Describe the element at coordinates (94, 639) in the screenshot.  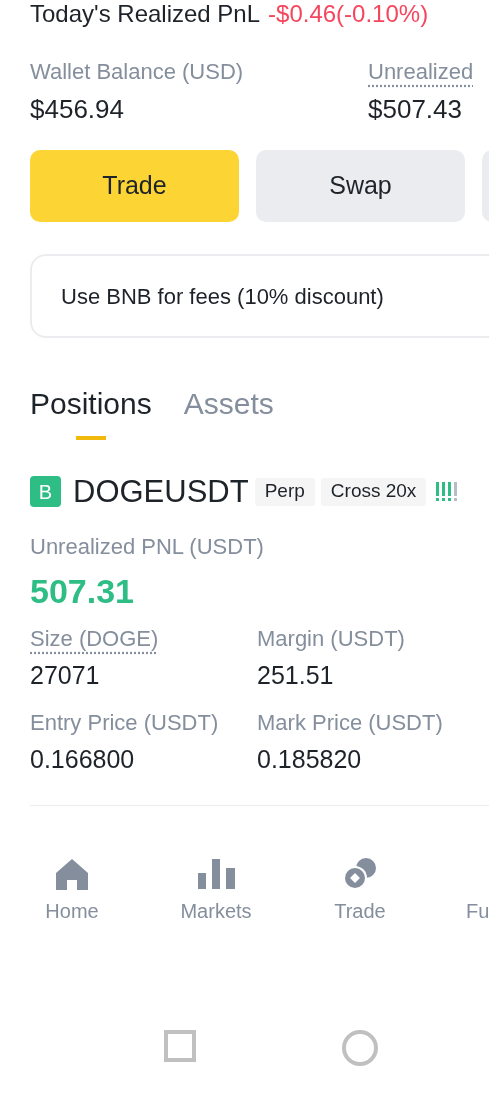
I see `field-label: Size (DOGE)` at that location.